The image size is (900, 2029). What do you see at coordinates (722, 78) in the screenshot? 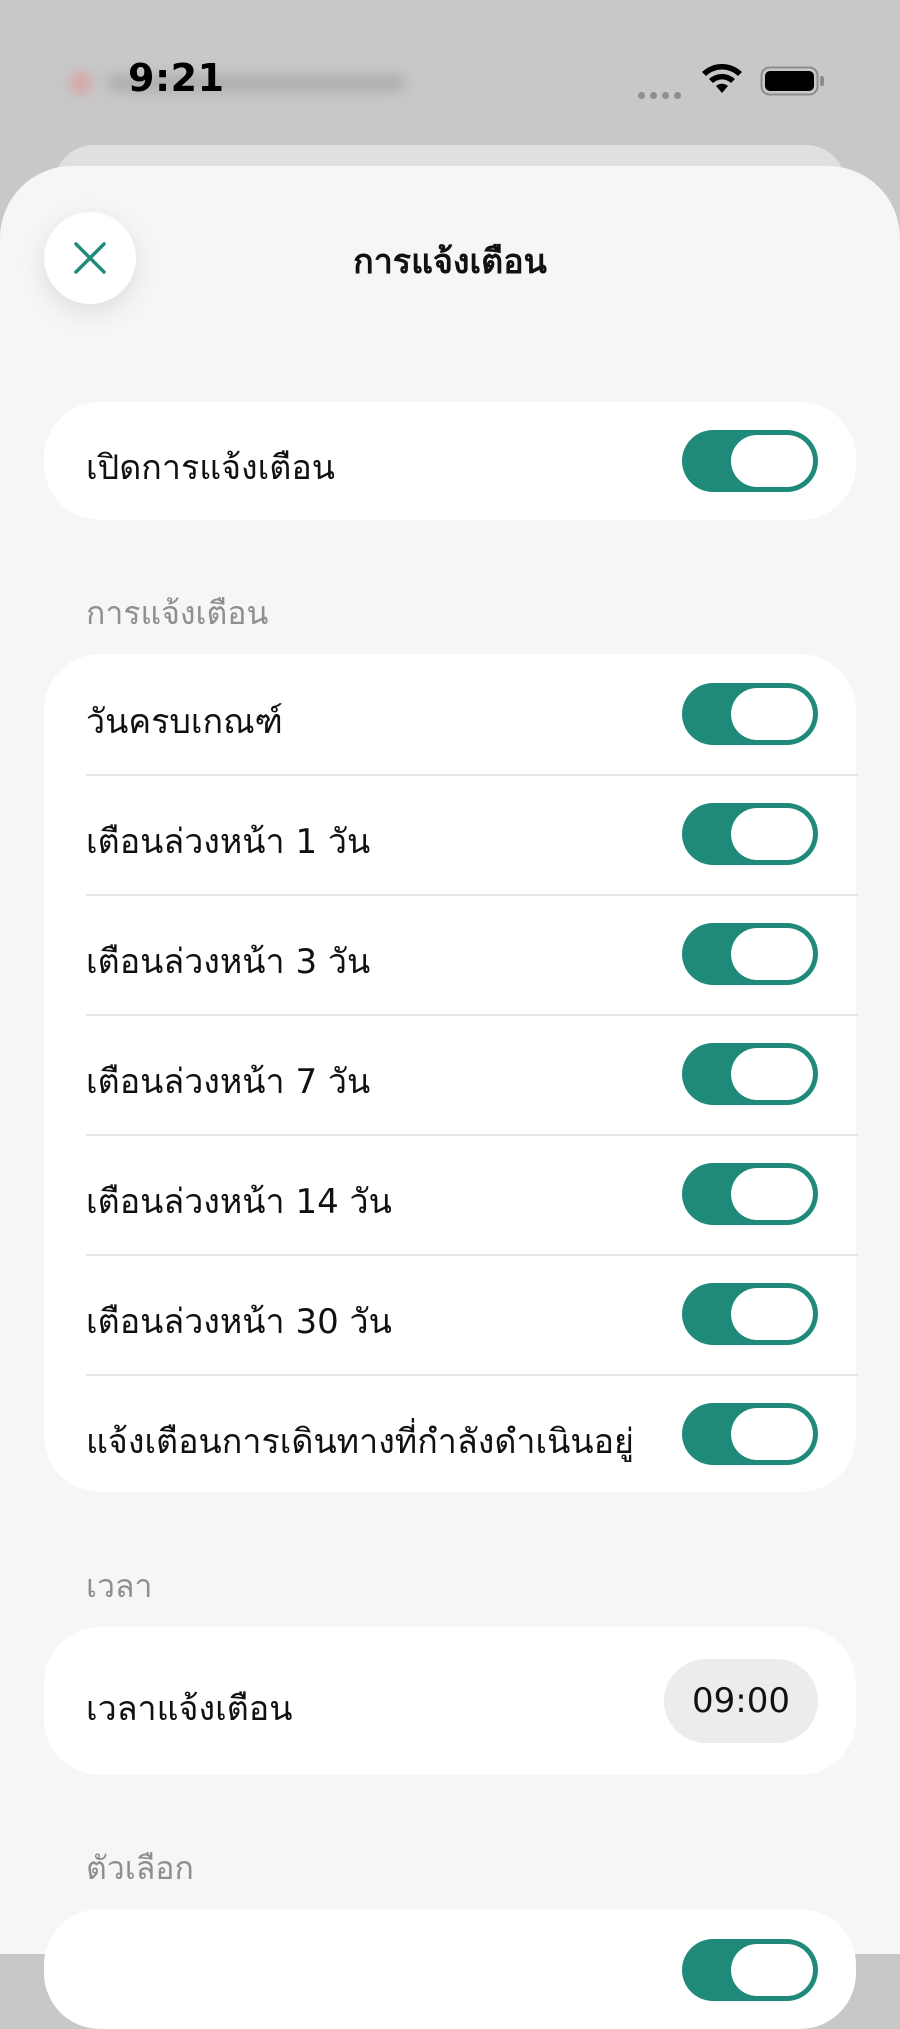
I see `wifi-icon` at bounding box center [722, 78].